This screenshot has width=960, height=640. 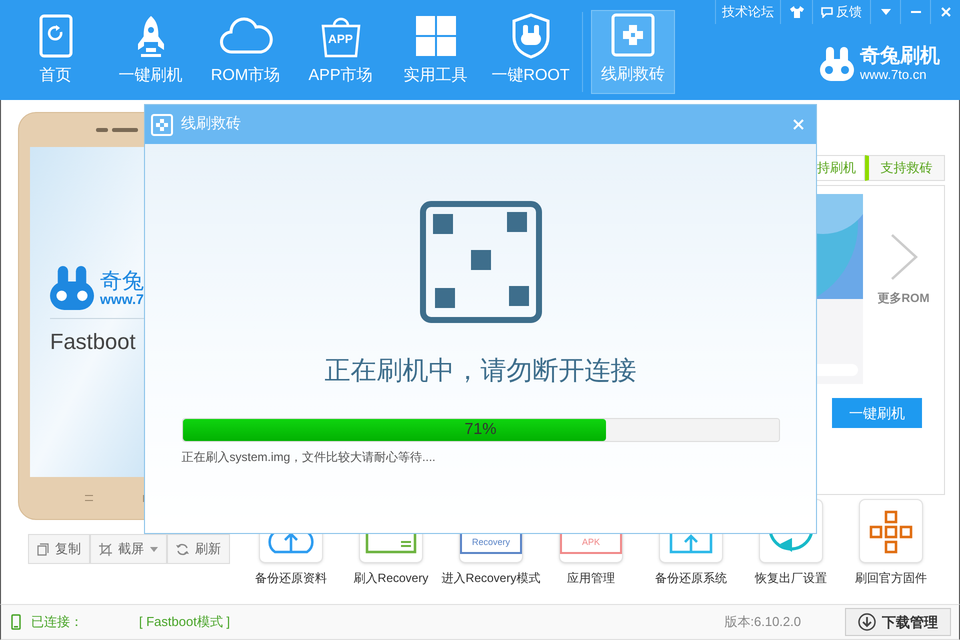 What do you see at coordinates (391, 543) in the screenshot?
I see `card-icon` at bounding box center [391, 543].